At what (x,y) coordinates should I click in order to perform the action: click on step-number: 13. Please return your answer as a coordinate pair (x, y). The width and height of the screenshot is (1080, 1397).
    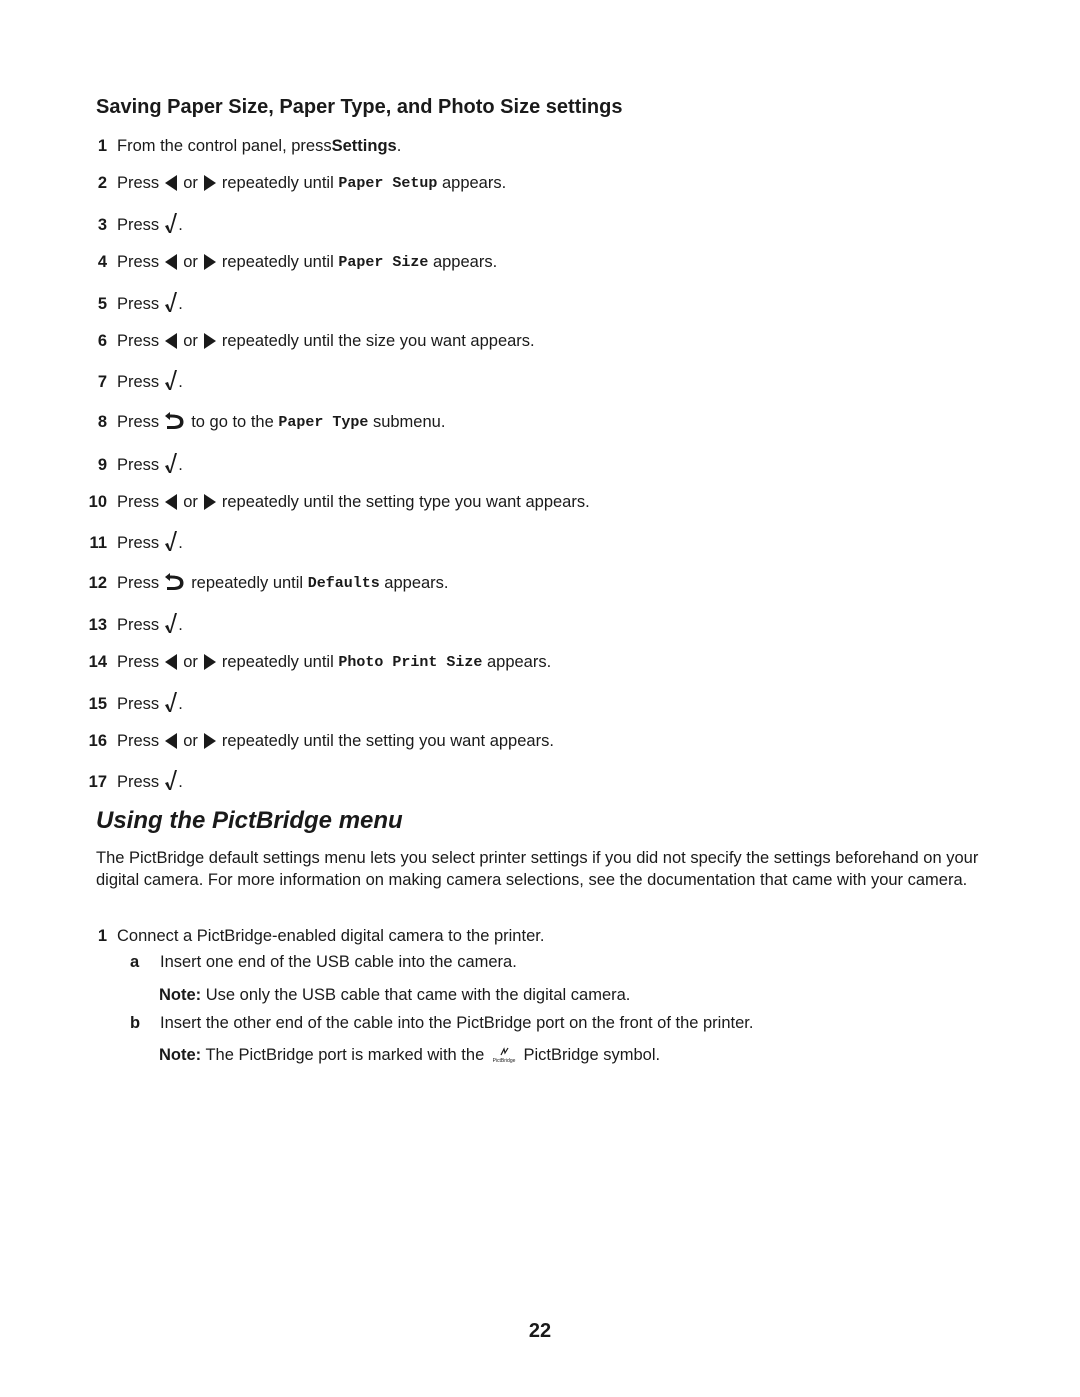
    Looking at the image, I should click on (97, 624).